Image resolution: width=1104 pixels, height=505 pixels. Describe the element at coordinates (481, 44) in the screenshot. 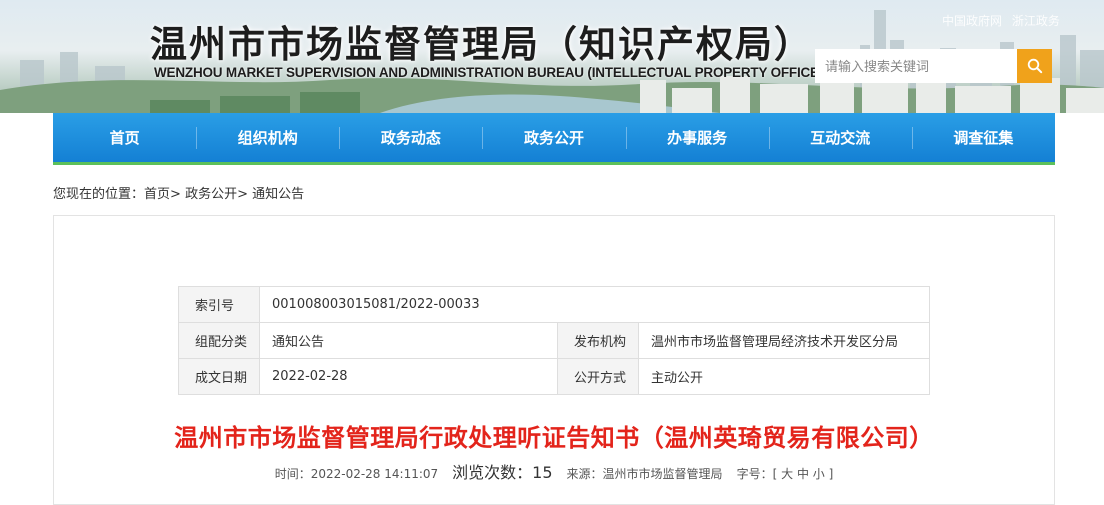

I see `site-title: 温州市市场监督管理局（知识产权局）` at that location.